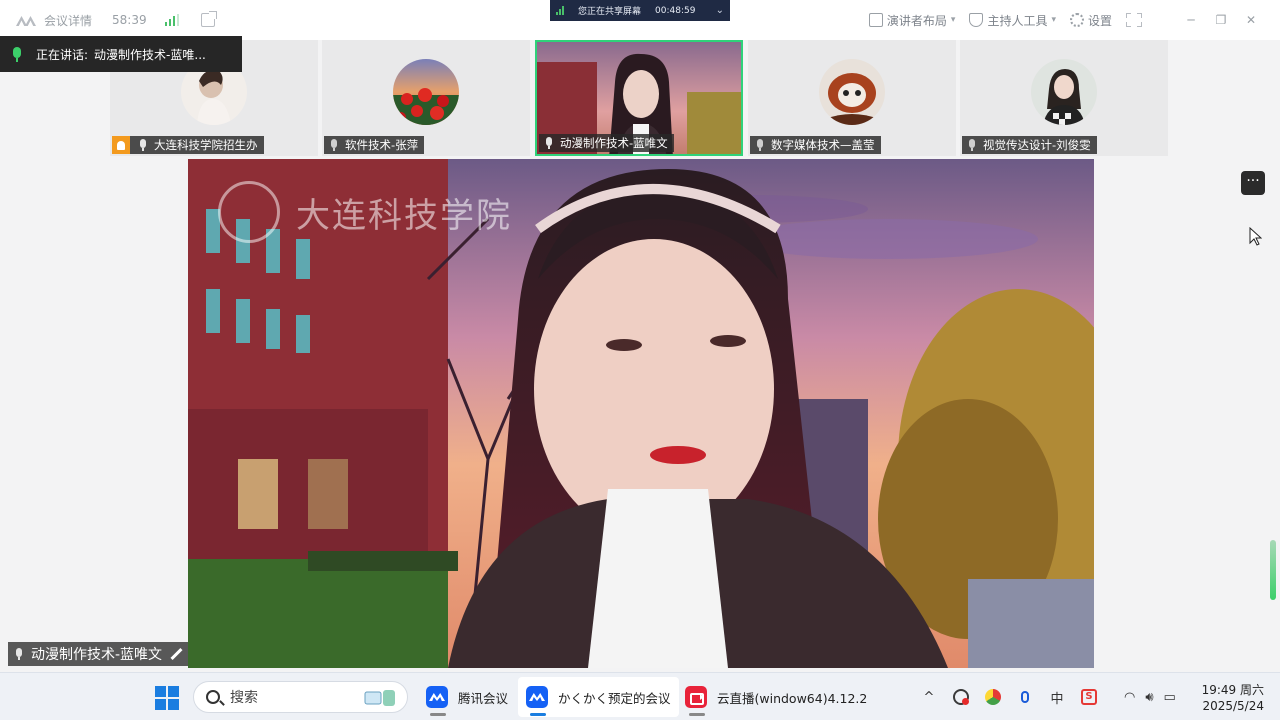  I want to click on input-method-icon: 中, so click(1057, 697).